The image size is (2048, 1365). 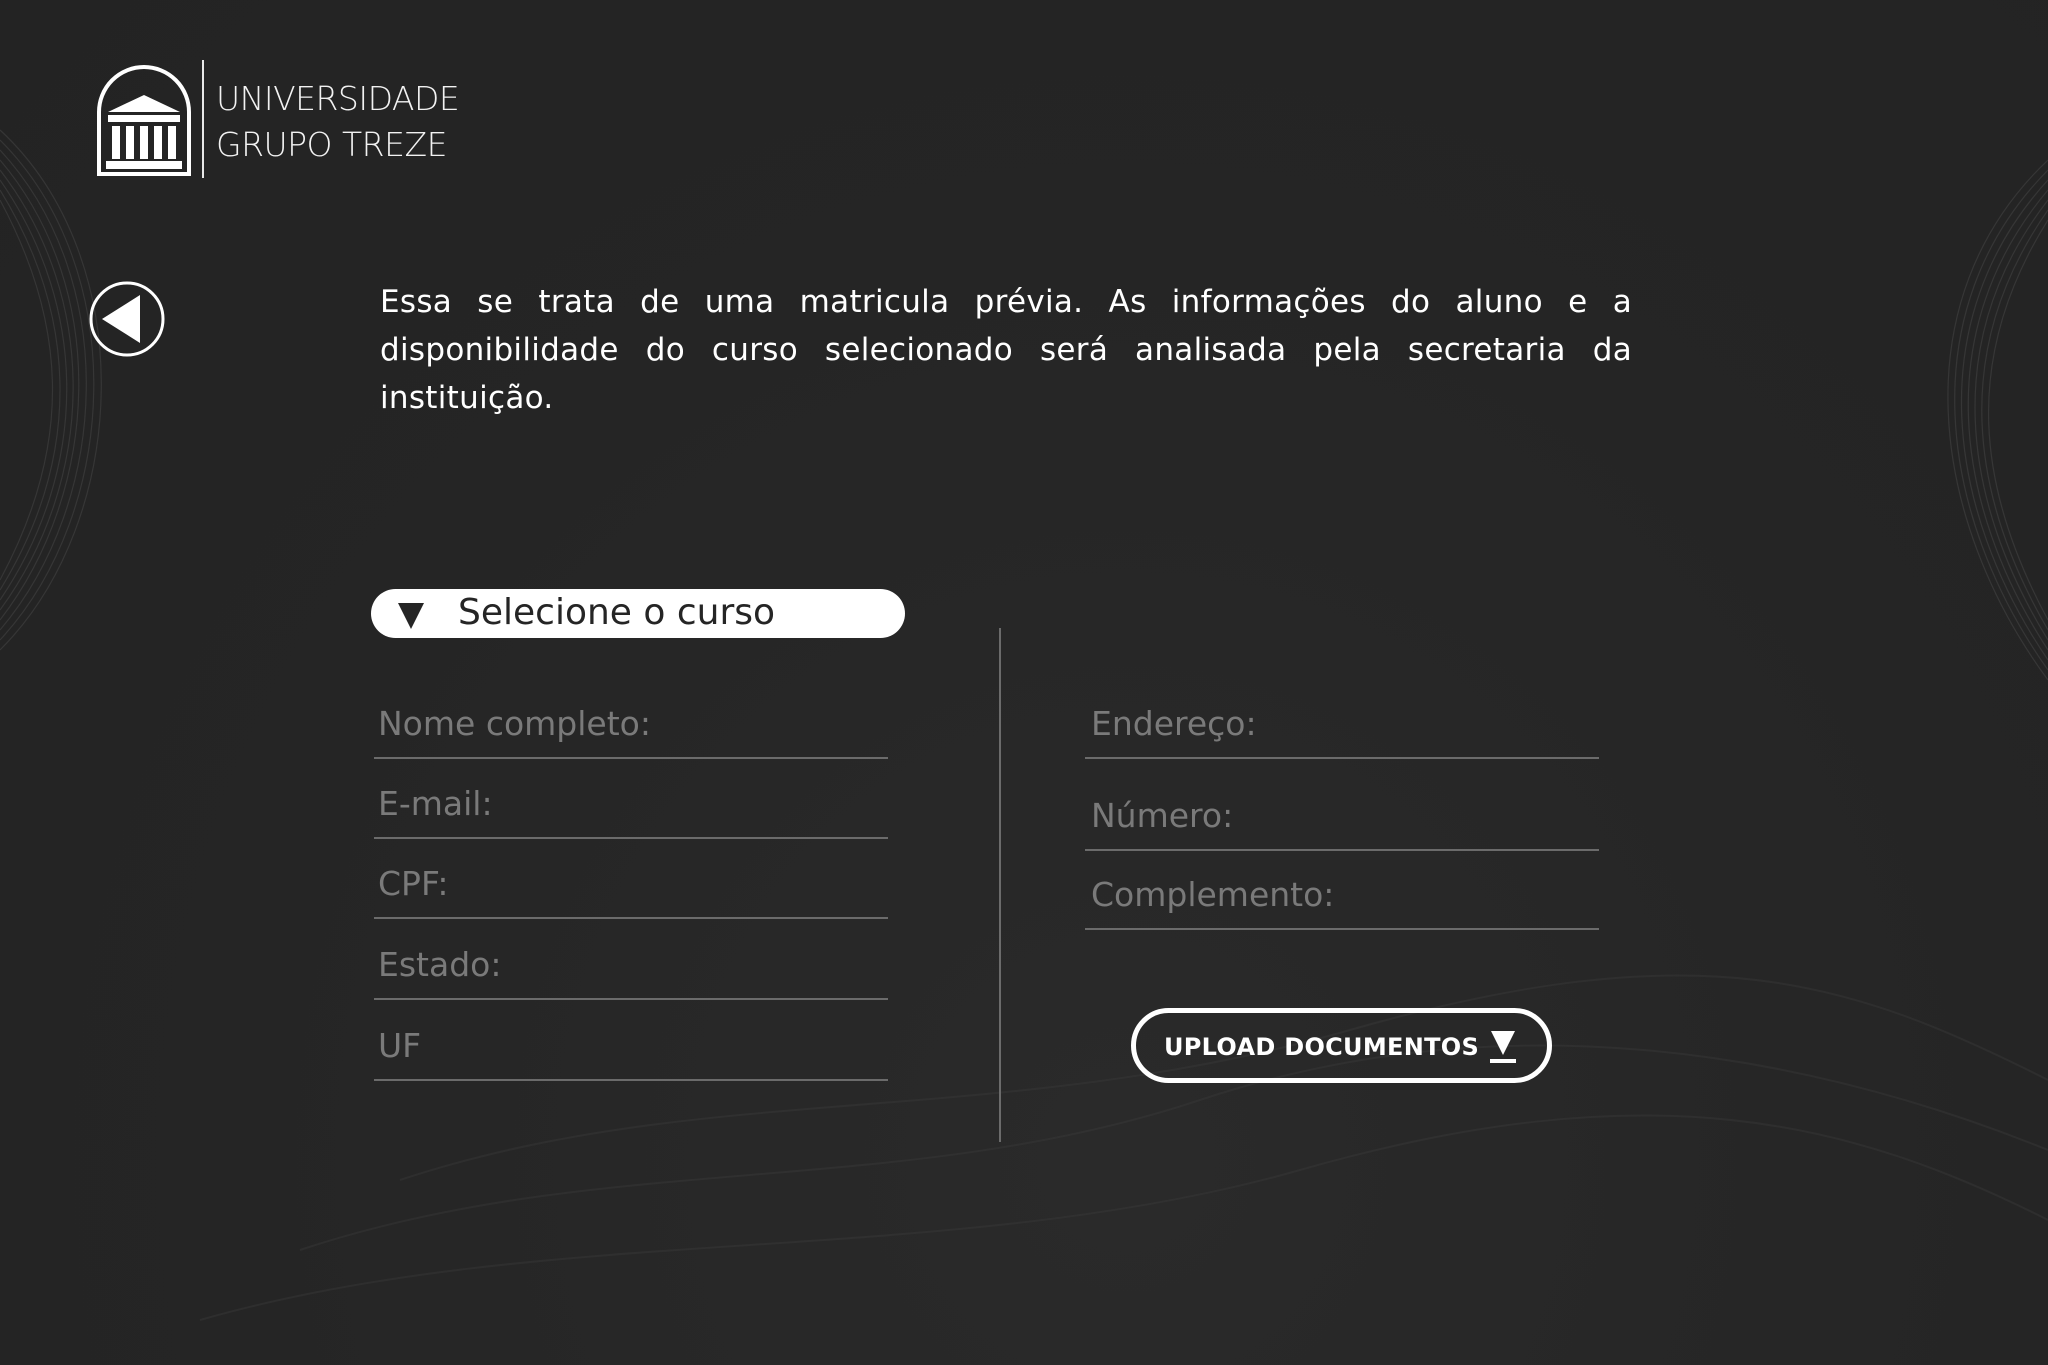 I want to click on logo-text: UNIVERSIDADE GRUPO TREZE, so click(x=338, y=122).